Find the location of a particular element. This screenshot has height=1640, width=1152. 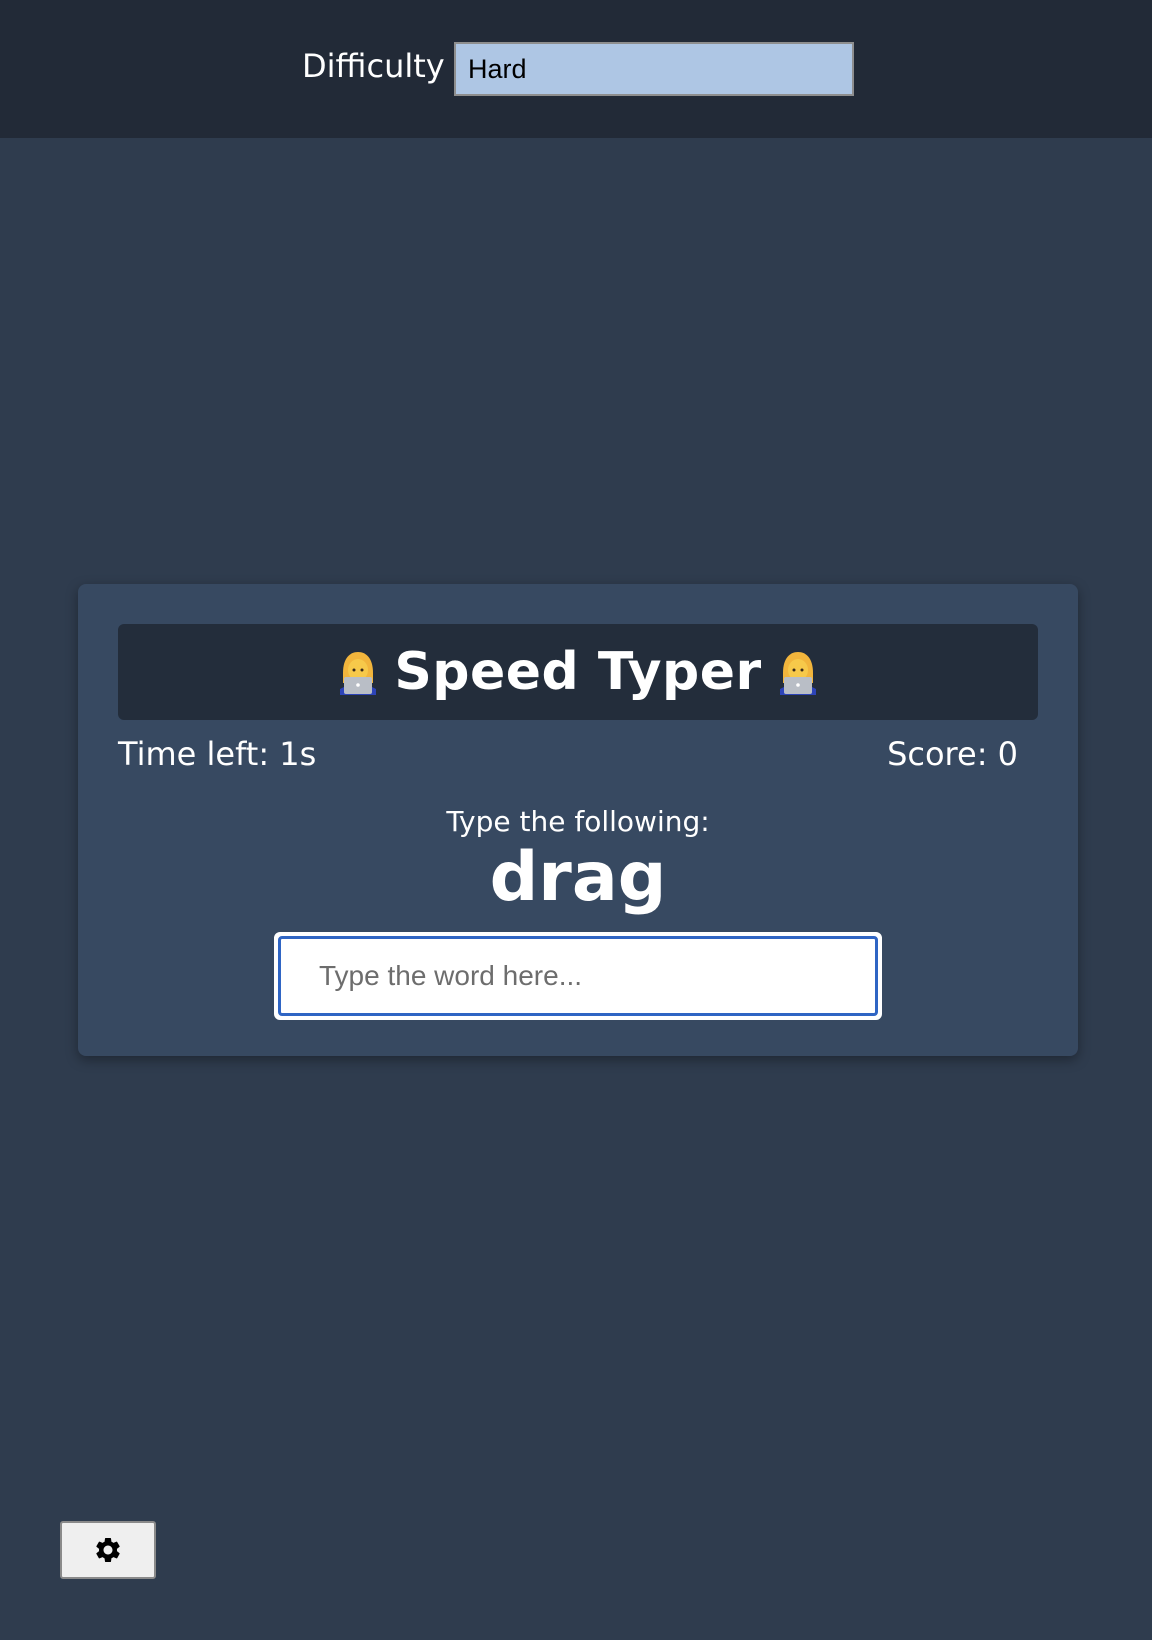

score: Score: 0 is located at coordinates (952, 754).